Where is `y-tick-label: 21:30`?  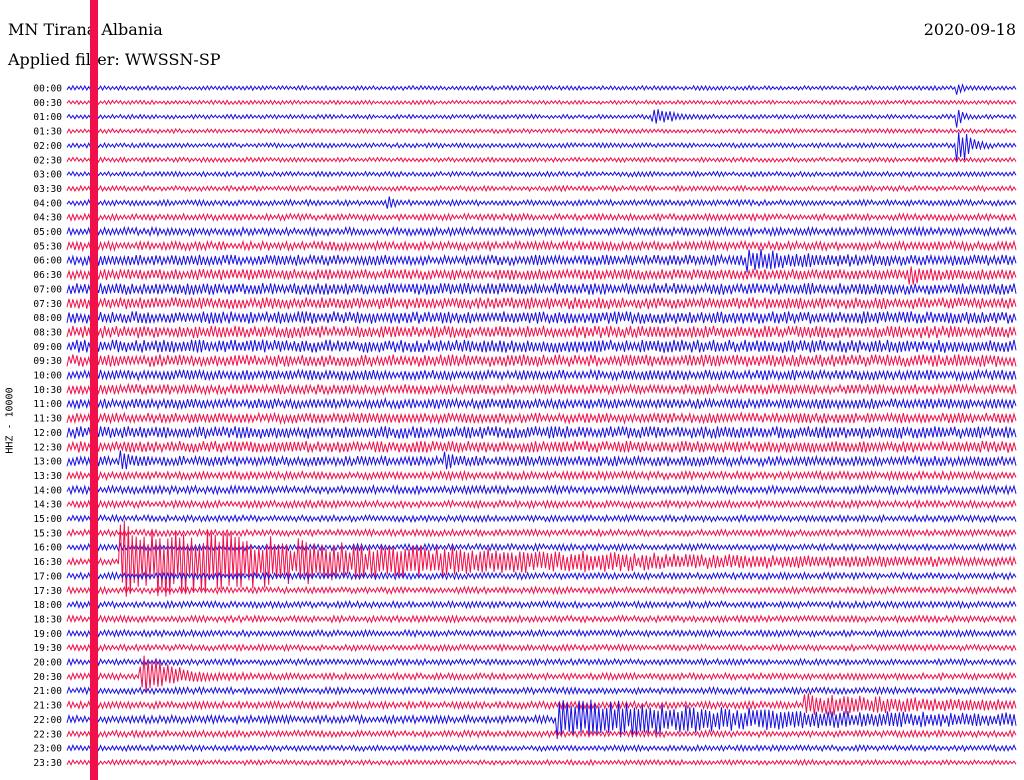 y-tick-label: 21:30 is located at coordinates (47, 706).